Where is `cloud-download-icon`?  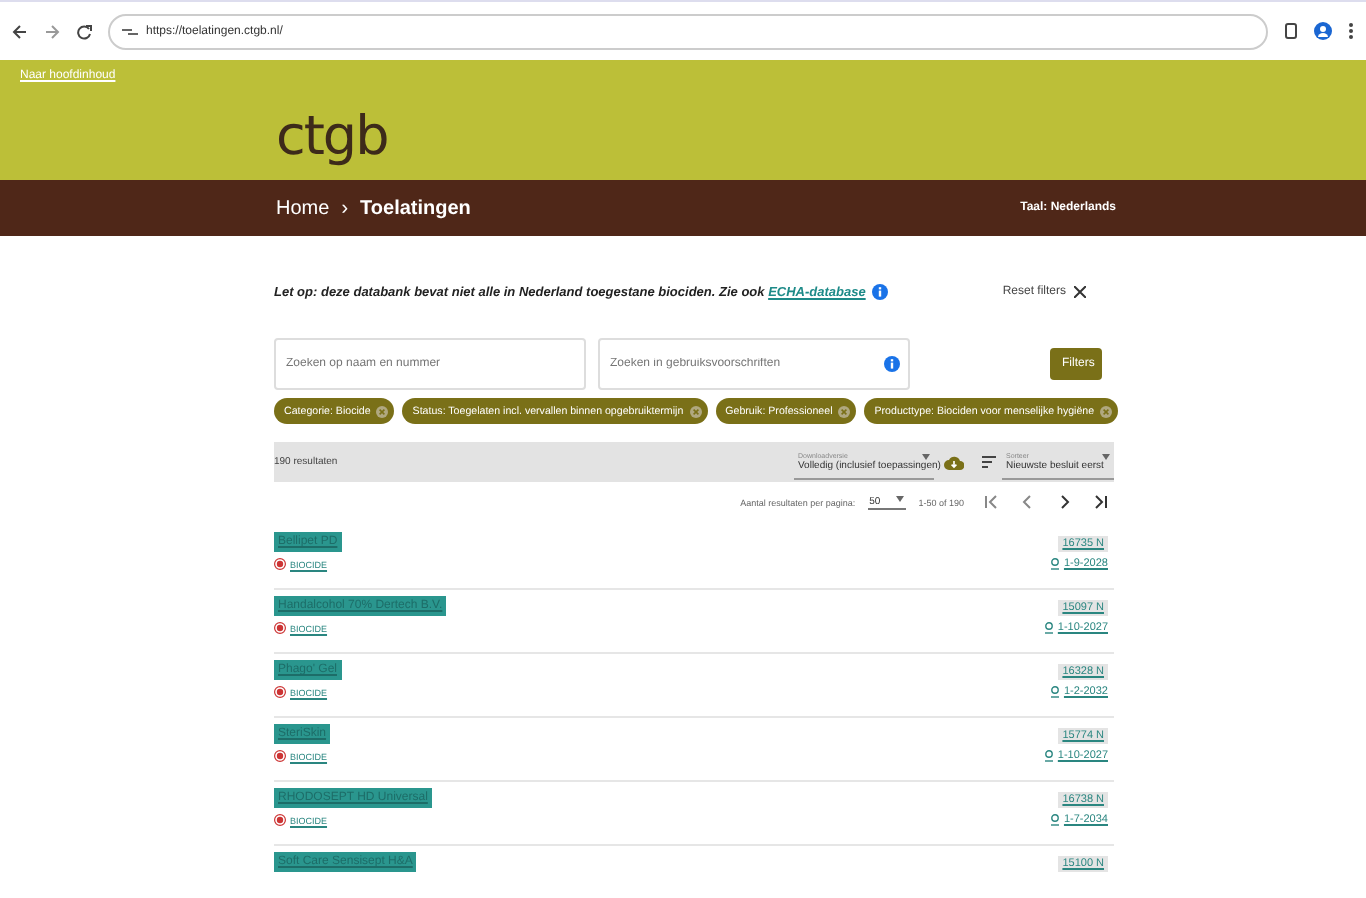 cloud-download-icon is located at coordinates (954, 462).